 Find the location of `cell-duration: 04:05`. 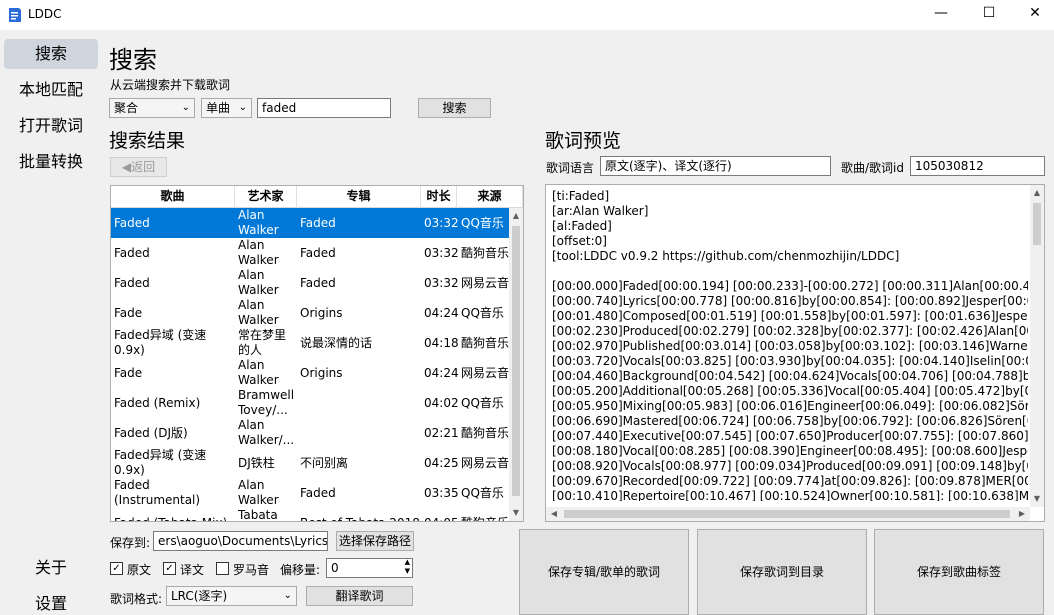

cell-duration: 04:05 is located at coordinates (441, 515).